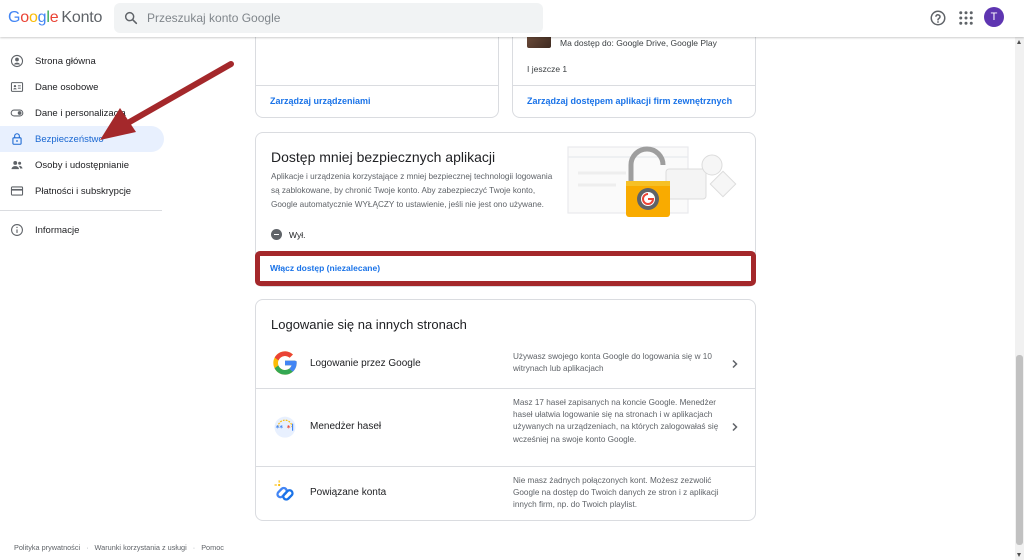  I want to click on password-manager-icon: ** *, so click(285, 427).